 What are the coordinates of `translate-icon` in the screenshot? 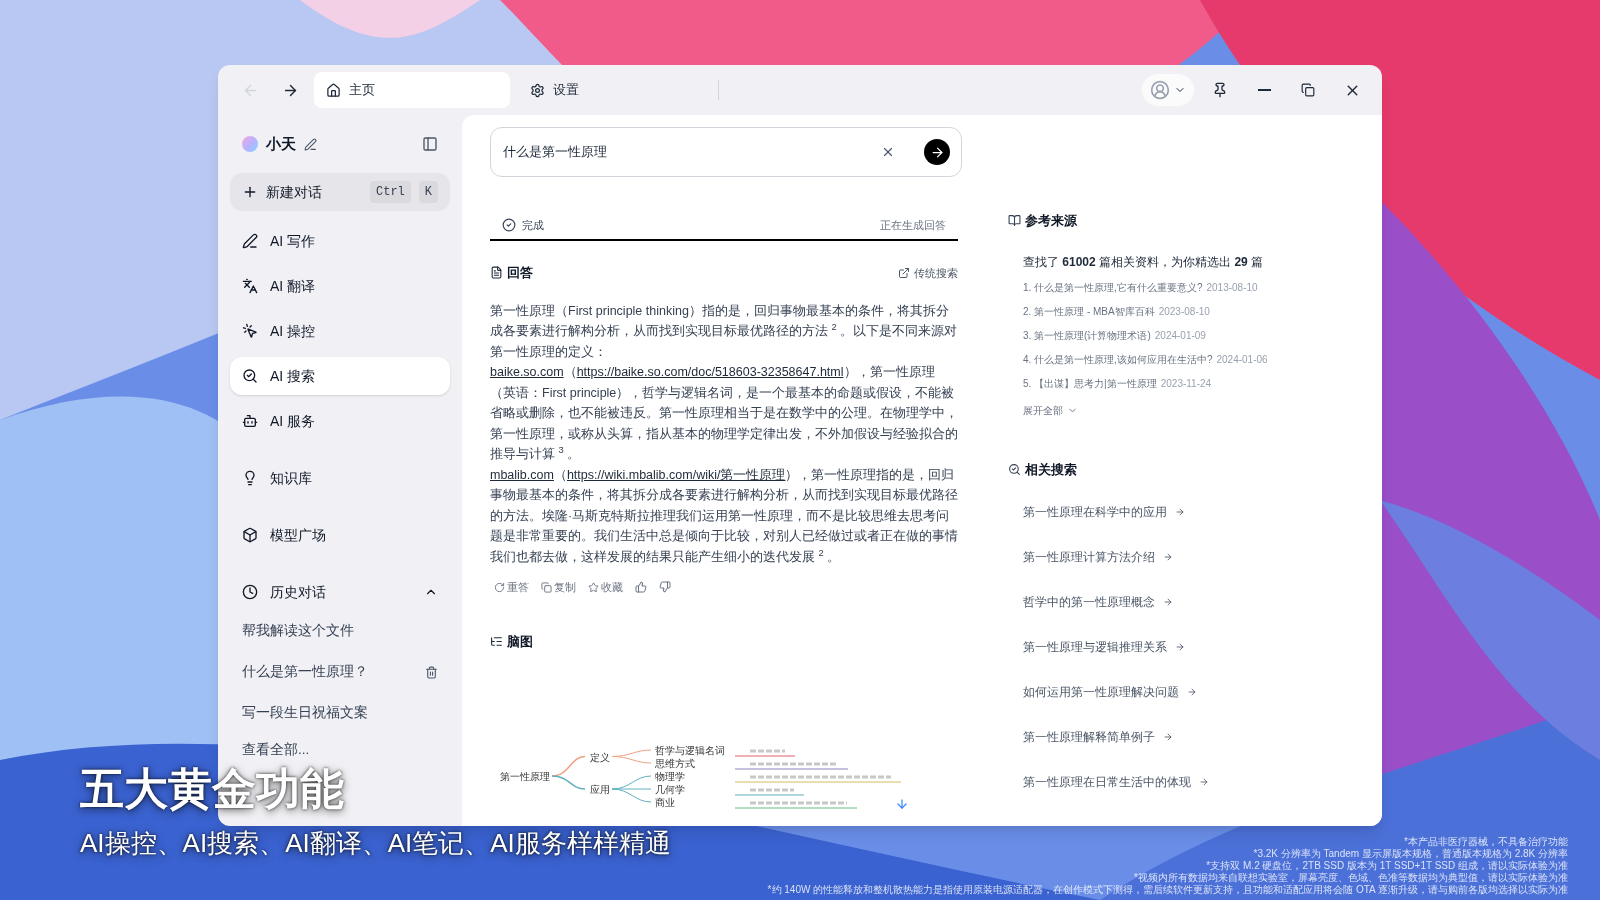 It's located at (250, 286).